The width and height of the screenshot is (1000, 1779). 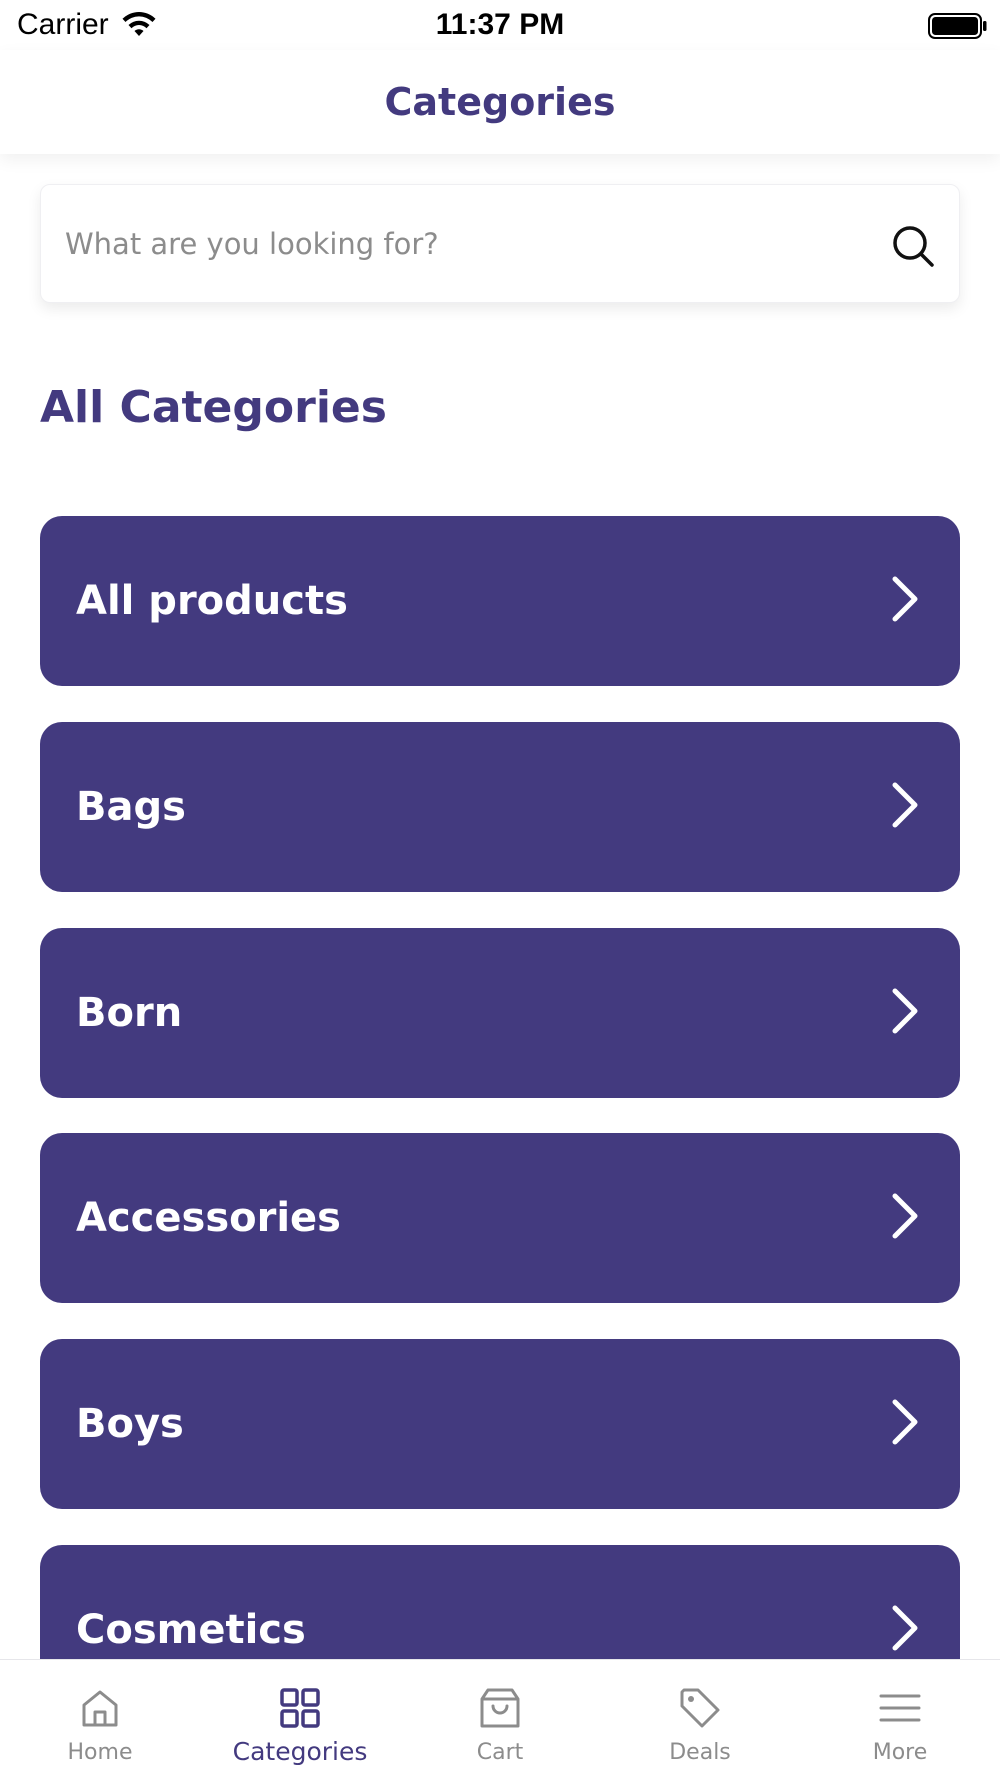 I want to click on category-label: Cosmetics, so click(x=191, y=1630).